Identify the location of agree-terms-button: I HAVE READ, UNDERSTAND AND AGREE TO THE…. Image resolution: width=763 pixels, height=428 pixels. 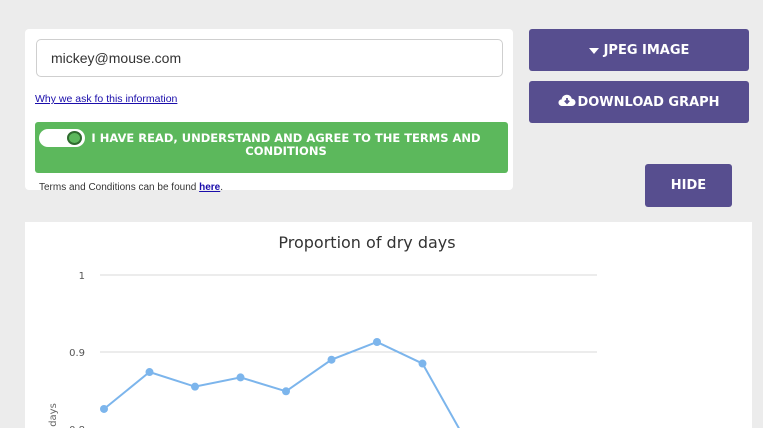
(271, 147).